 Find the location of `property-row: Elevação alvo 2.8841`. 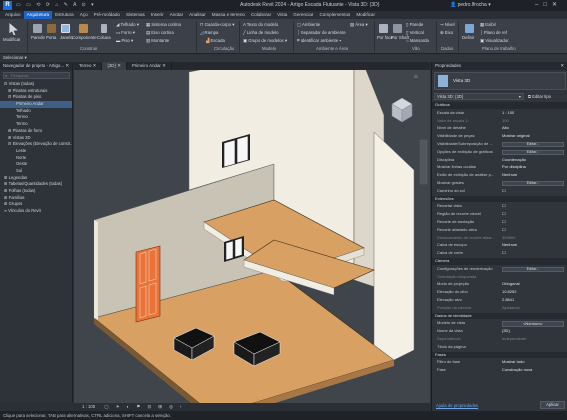

property-row: Elevação alvo 2.8841 is located at coordinates (499, 300).